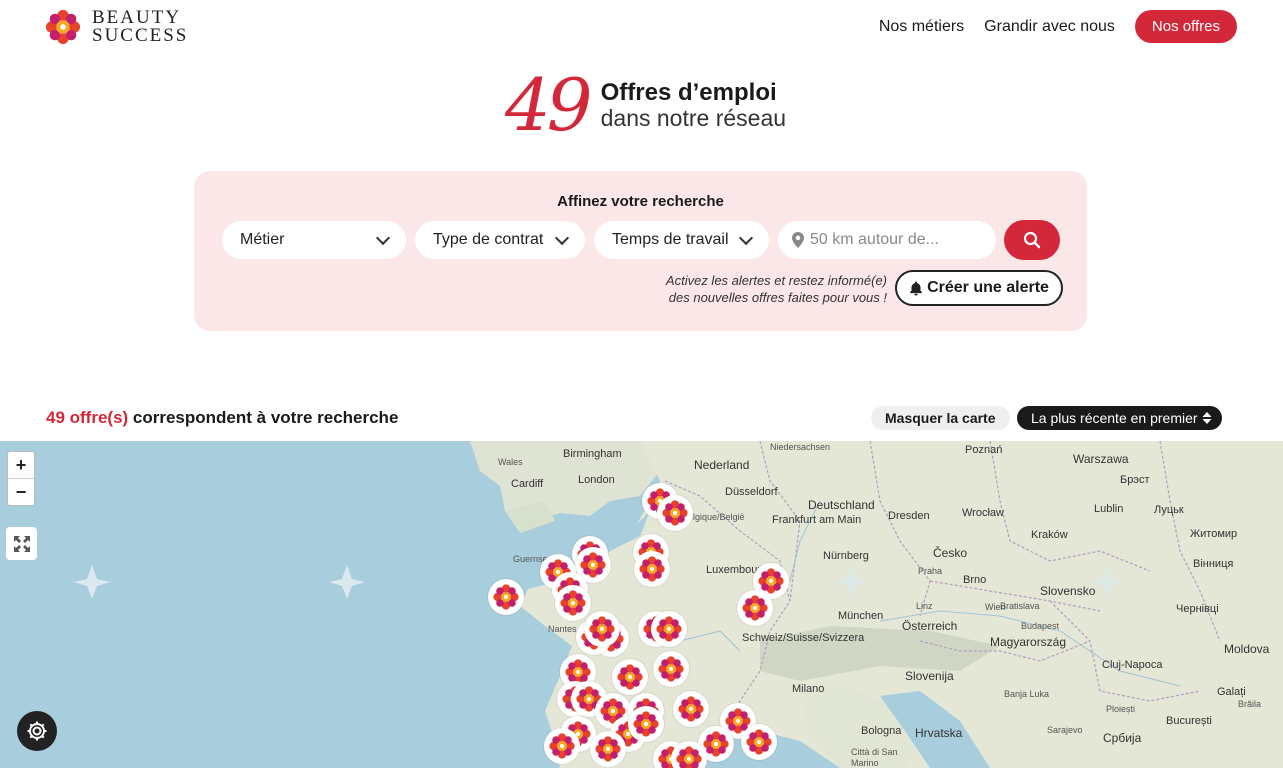 The height and width of the screenshot is (768, 1283). What do you see at coordinates (488, 239) in the screenshot?
I see `contract-type-label: Type de contrat` at bounding box center [488, 239].